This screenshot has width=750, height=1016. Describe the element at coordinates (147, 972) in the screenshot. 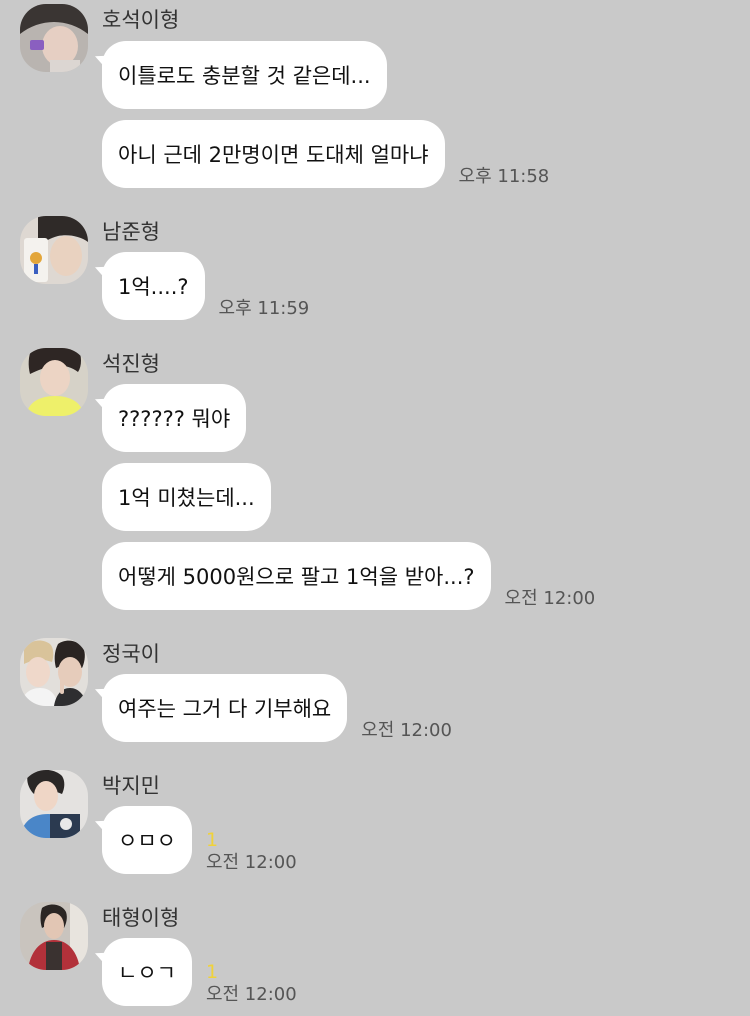

I see `message-bubble: ㄴㅇㄱ` at that location.